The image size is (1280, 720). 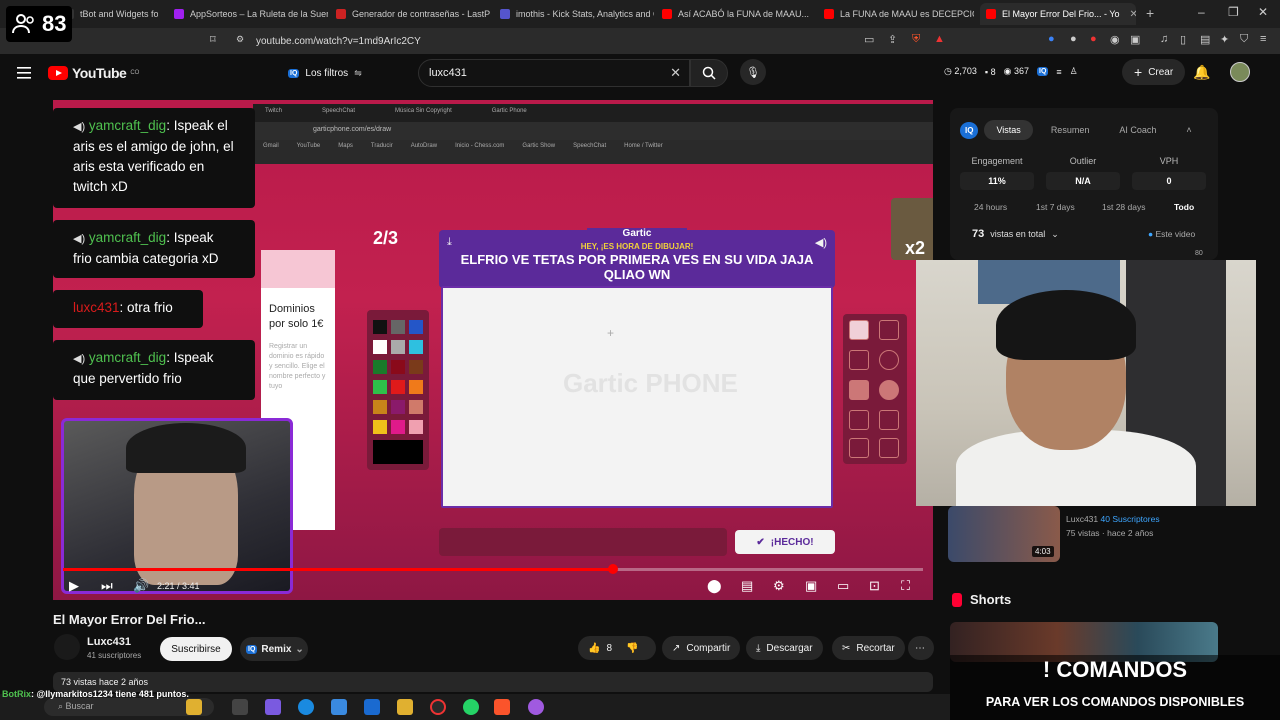 What do you see at coordinates (107, 586) in the screenshot?
I see `next-icon: ⏭` at bounding box center [107, 586].